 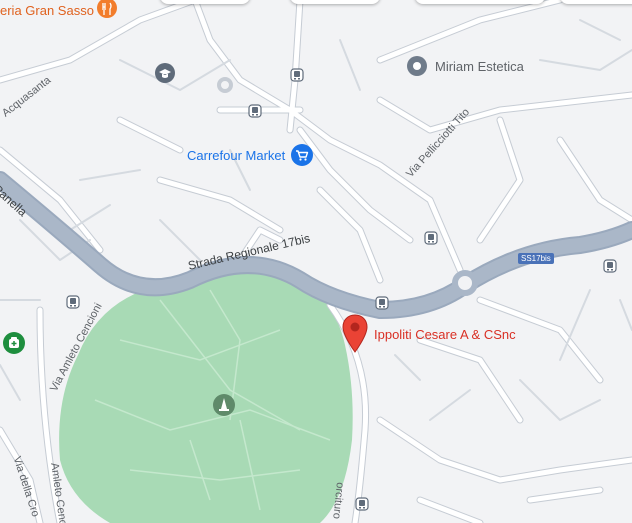 I want to click on road-shield-ss17bis: SS17bis, so click(x=536, y=258).